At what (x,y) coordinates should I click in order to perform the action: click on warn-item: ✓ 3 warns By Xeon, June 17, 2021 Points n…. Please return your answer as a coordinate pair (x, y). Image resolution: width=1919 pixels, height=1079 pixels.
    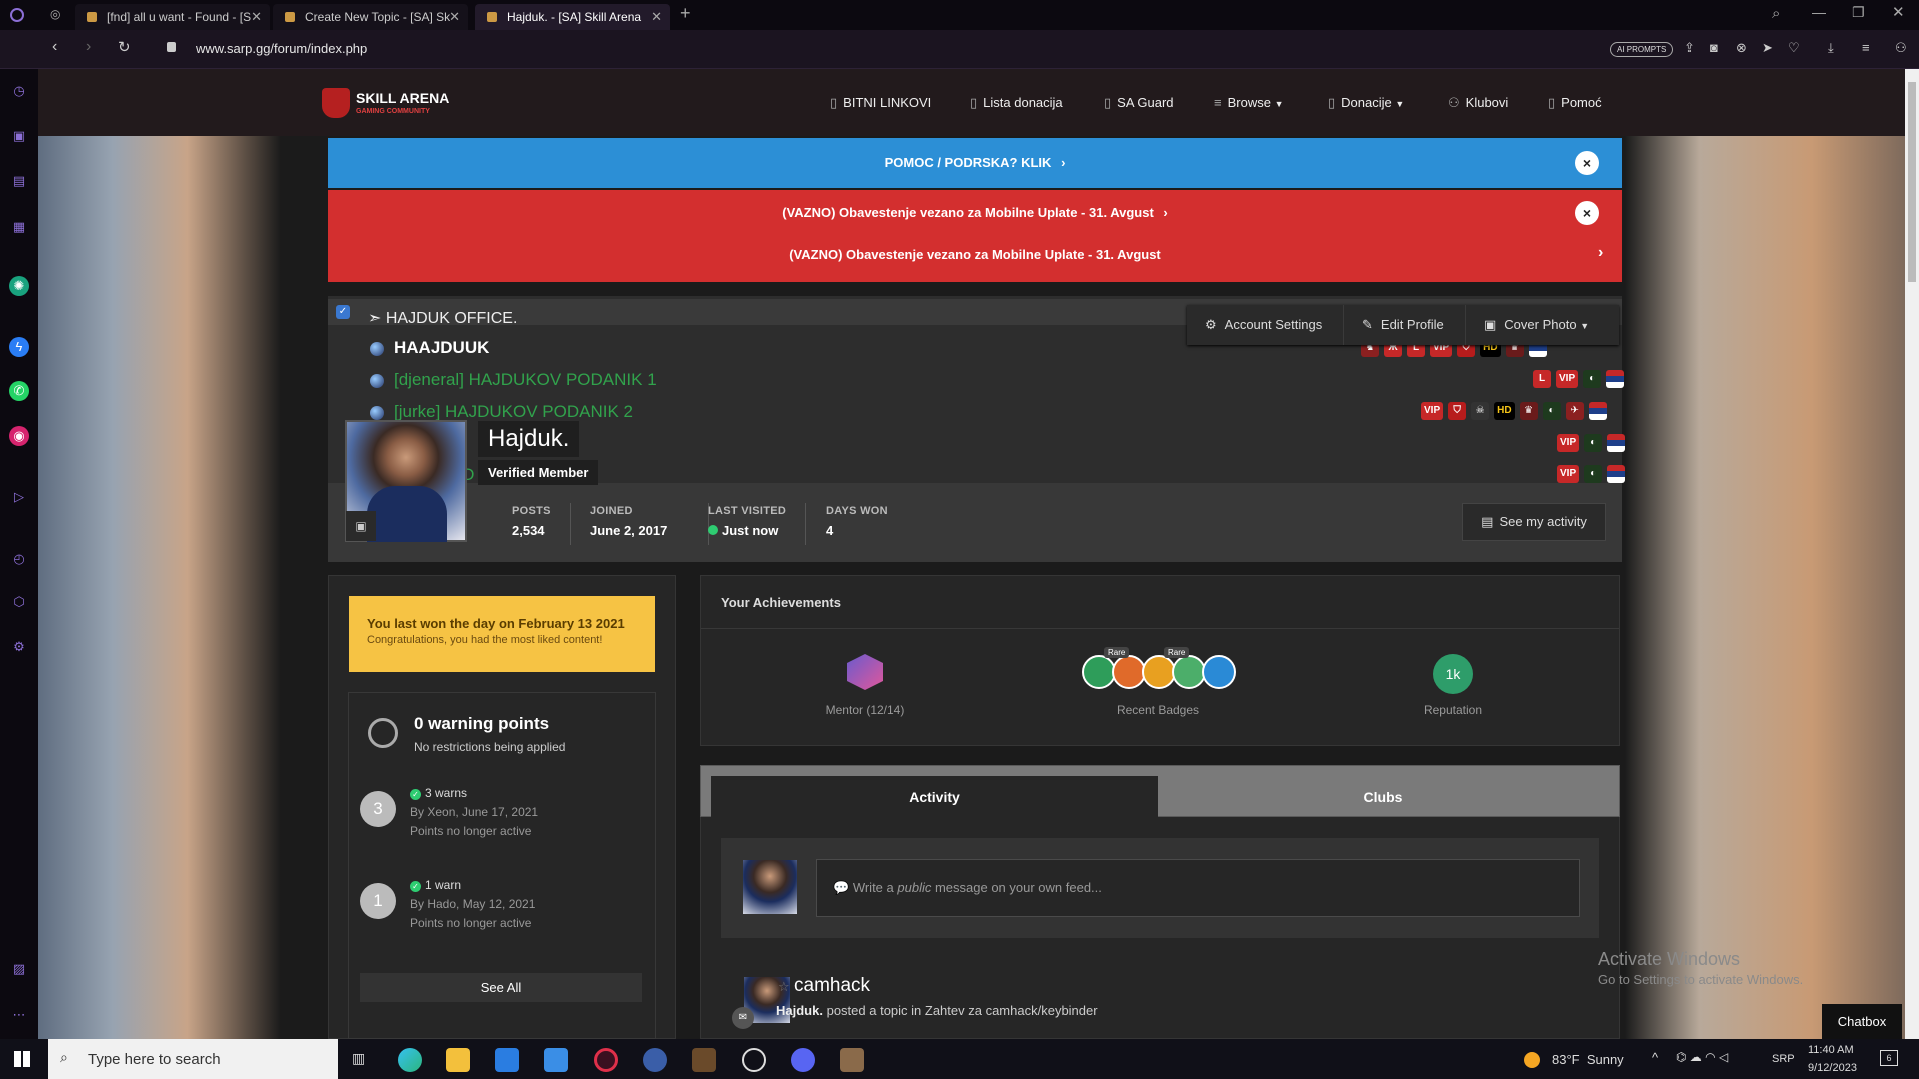
    Looking at the image, I should click on (474, 812).